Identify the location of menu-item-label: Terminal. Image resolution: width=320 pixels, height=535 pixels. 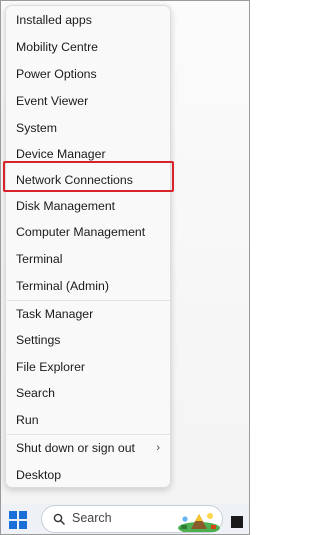
(39, 259).